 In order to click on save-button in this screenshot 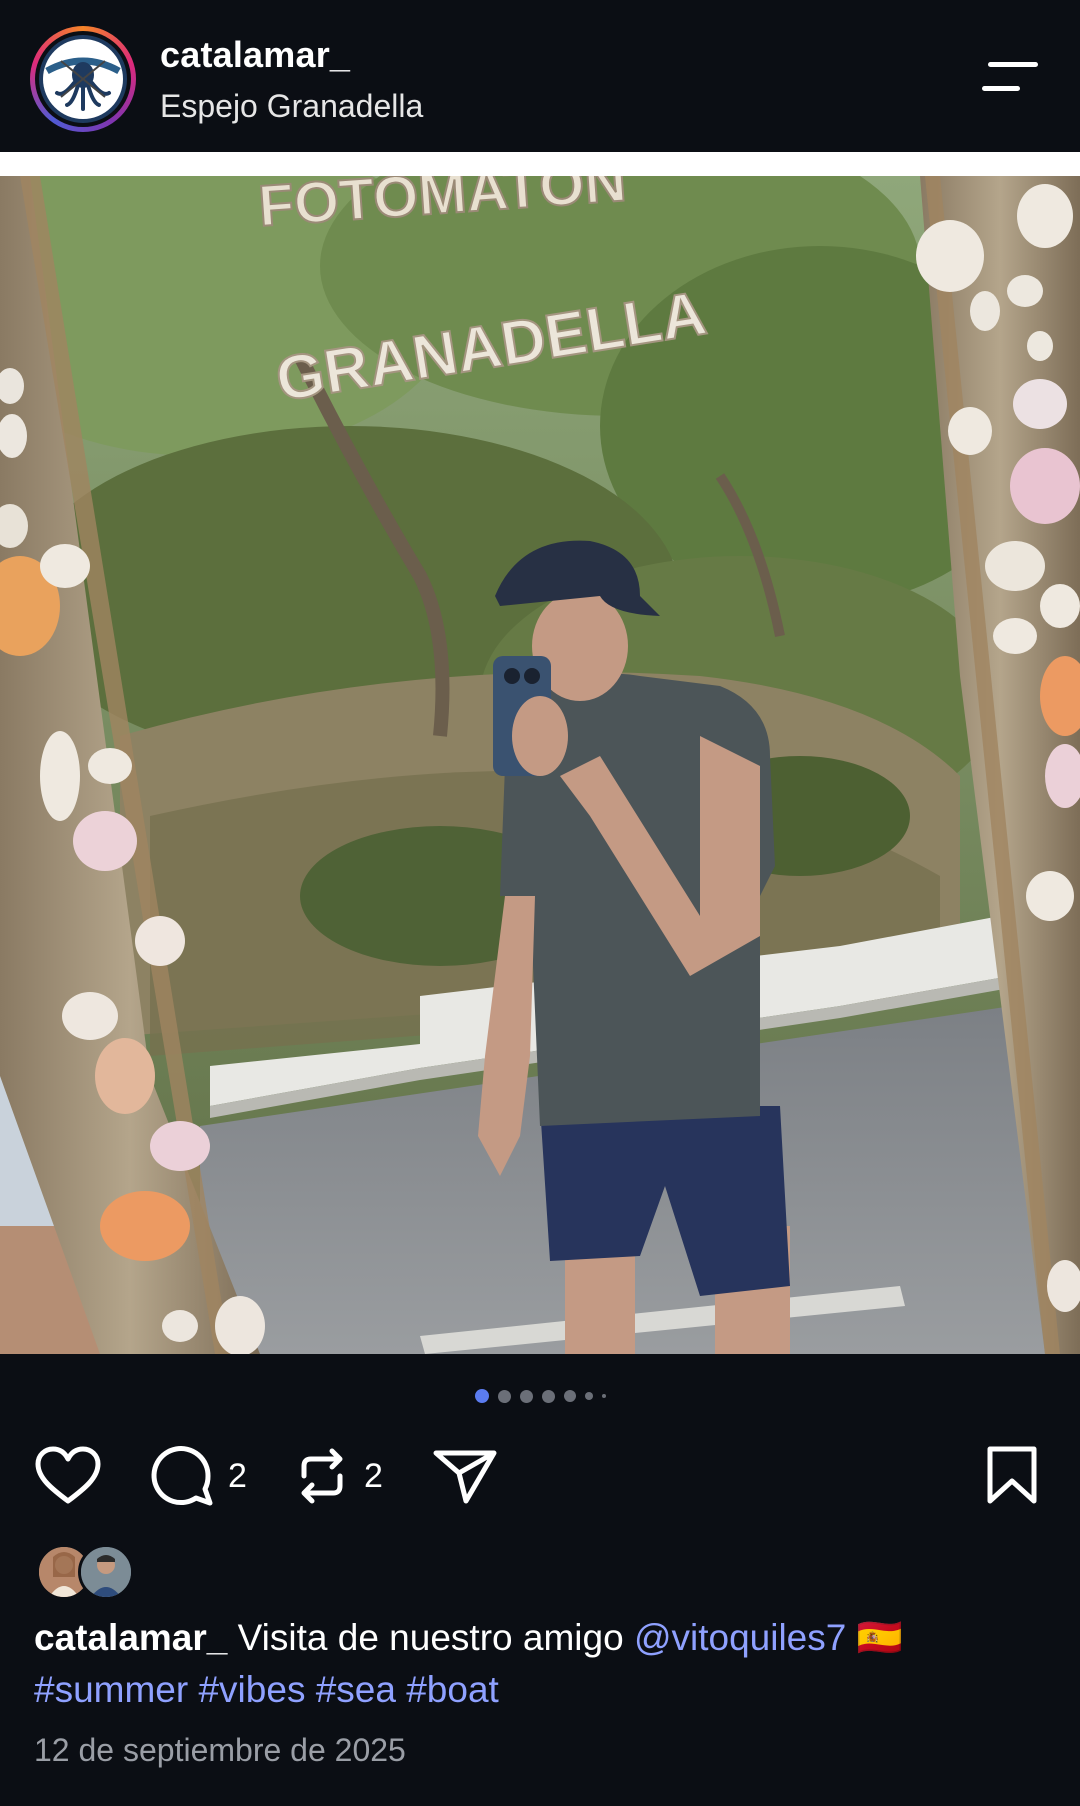, I will do `click(1012, 1476)`.